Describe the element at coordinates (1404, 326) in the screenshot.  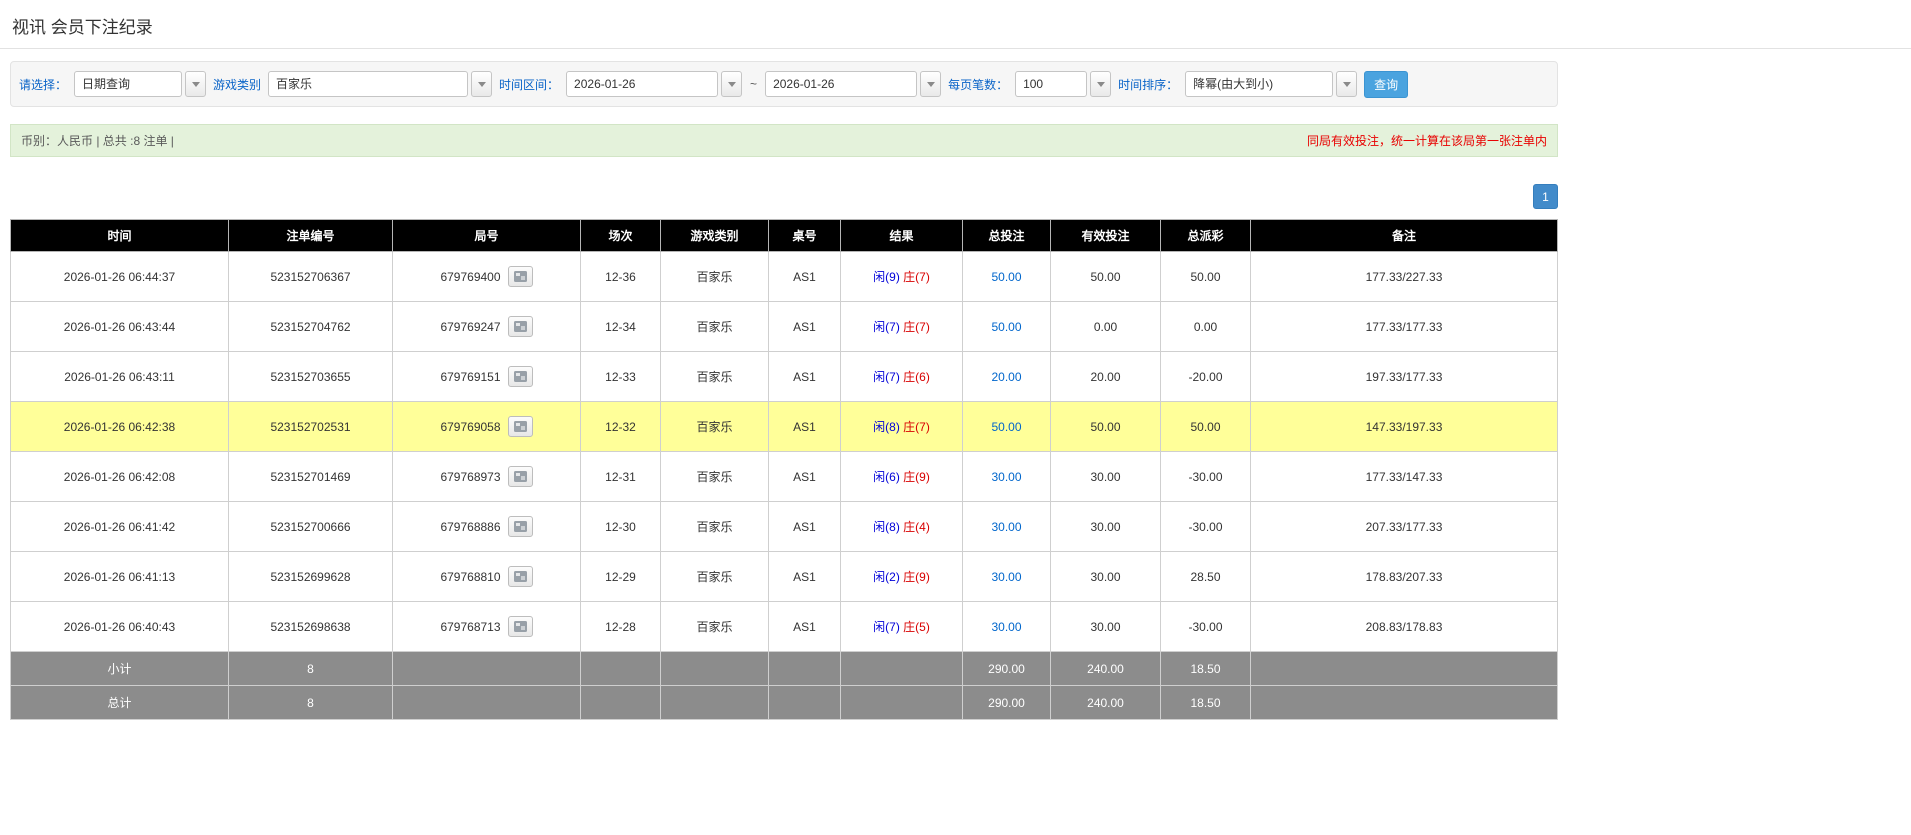
I see `cell-remark: 177.33/177.33` at that location.